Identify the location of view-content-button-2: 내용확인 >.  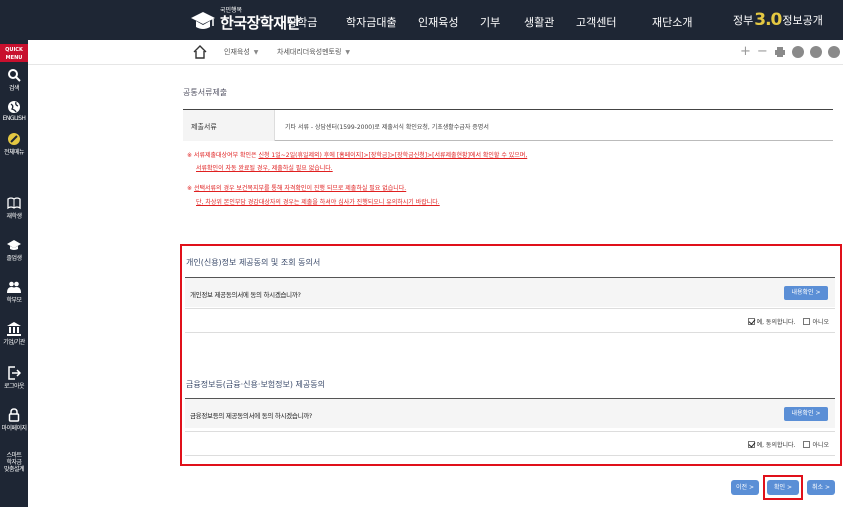
(806, 414).